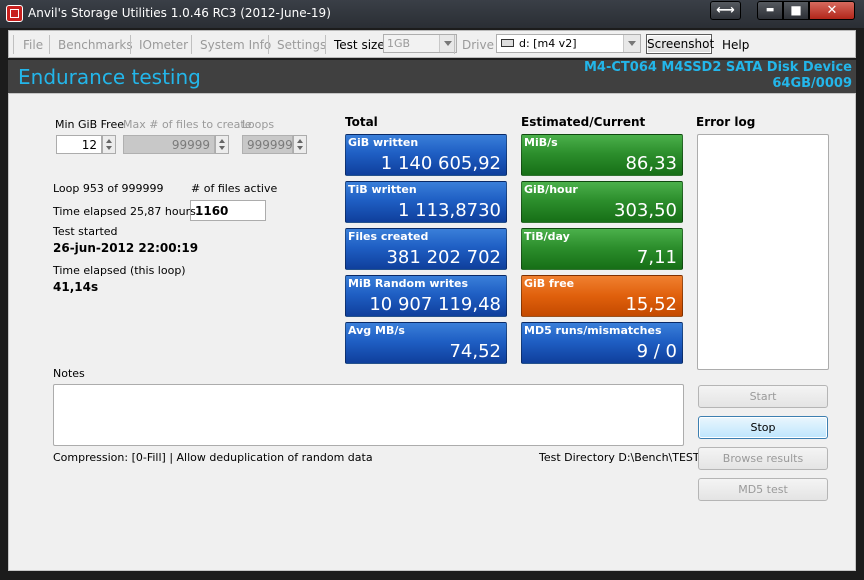 The height and width of the screenshot is (580, 864). I want to click on tile-value: 9 / 0, so click(656, 351).